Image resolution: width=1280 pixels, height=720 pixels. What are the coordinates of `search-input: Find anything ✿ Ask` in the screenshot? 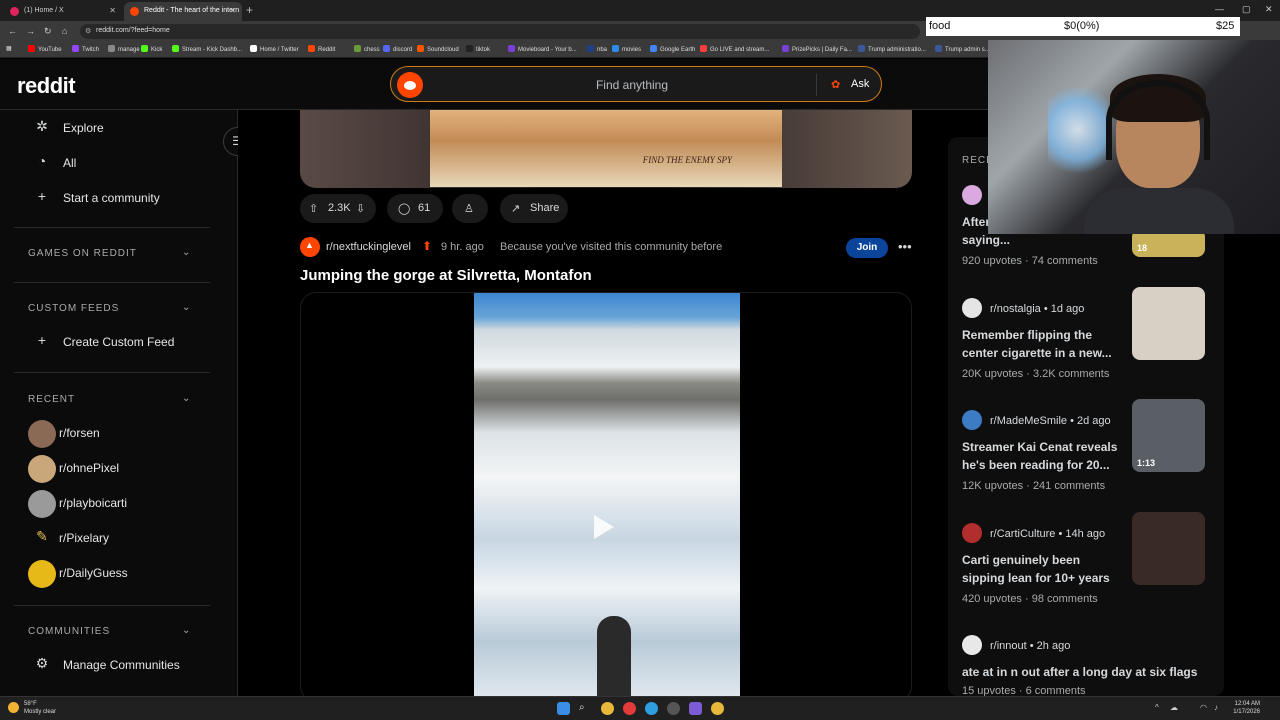 It's located at (636, 84).